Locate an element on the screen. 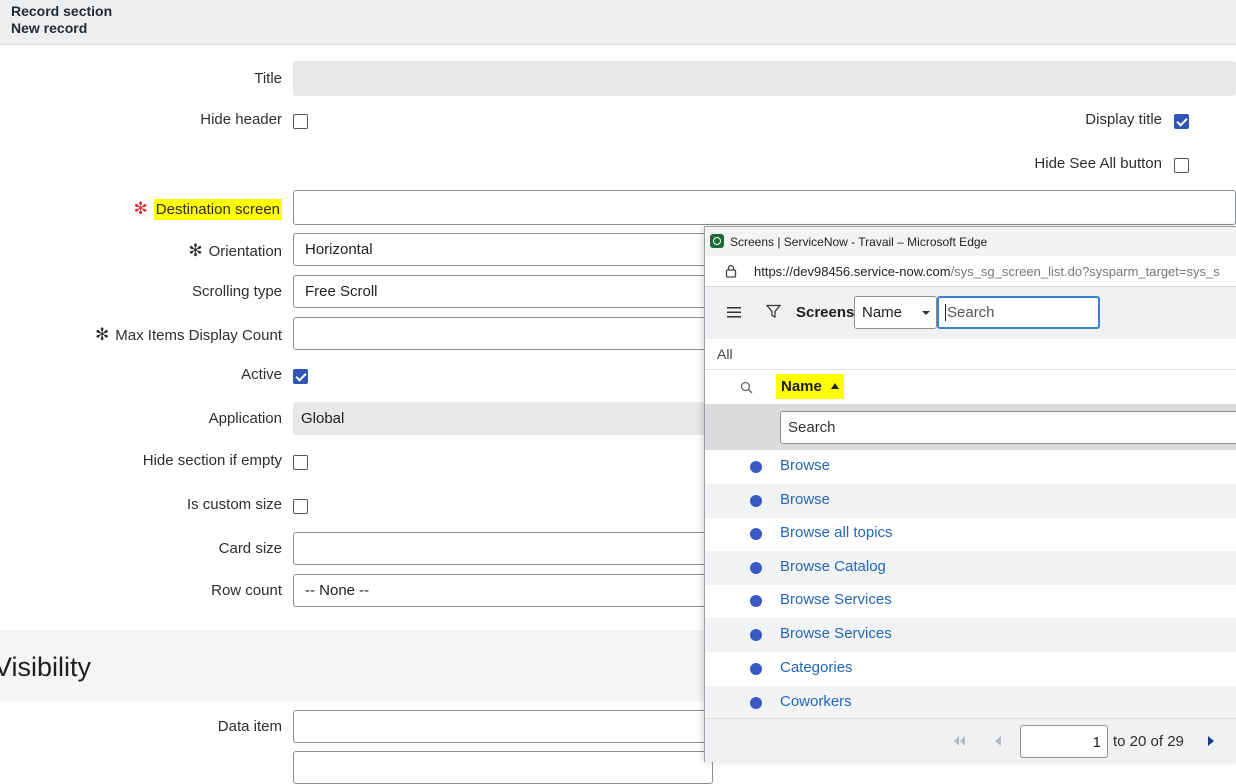 The image size is (1236, 784). field-select-value: Name is located at coordinates (882, 312).